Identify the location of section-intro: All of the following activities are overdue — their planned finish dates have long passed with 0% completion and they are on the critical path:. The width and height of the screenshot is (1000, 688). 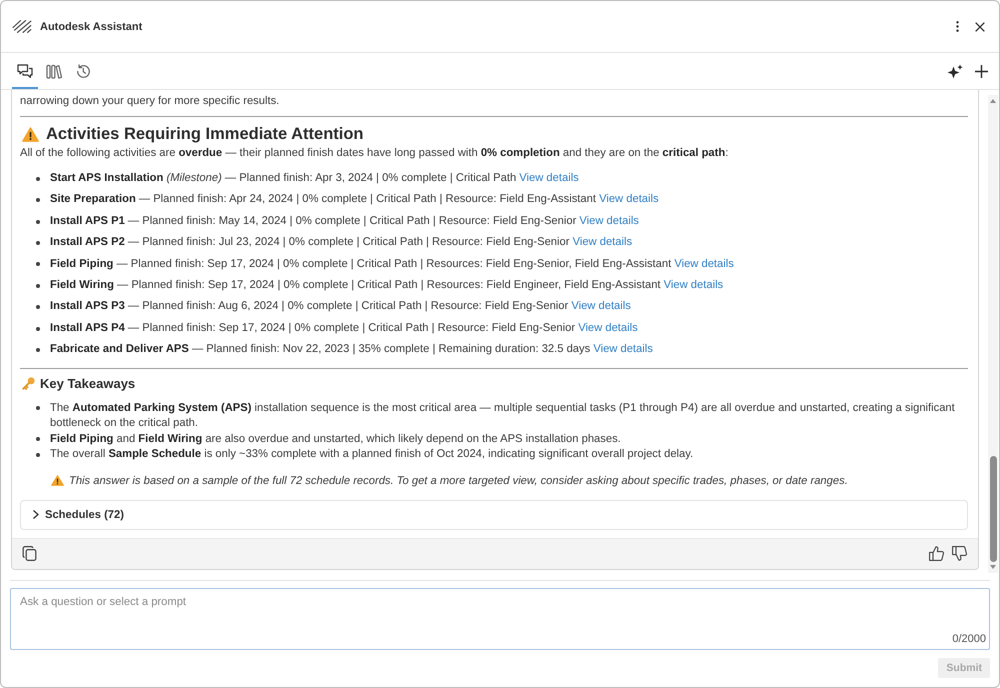
(375, 153).